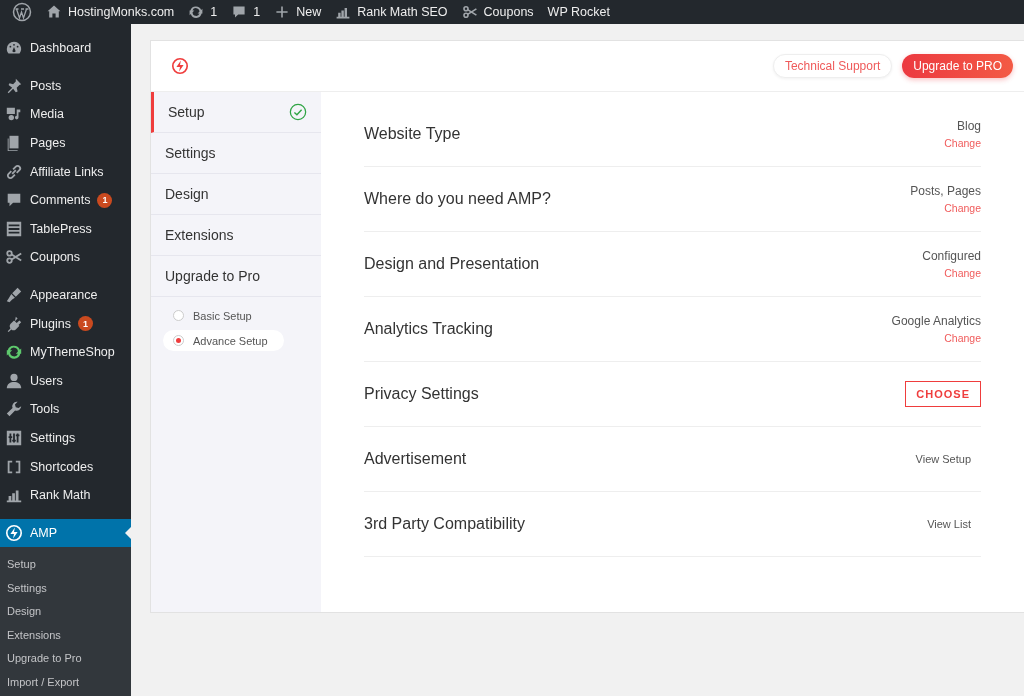 This screenshot has width=1024, height=696. I want to click on sidebar-menu-item: MyThemeShop, so click(65, 352).